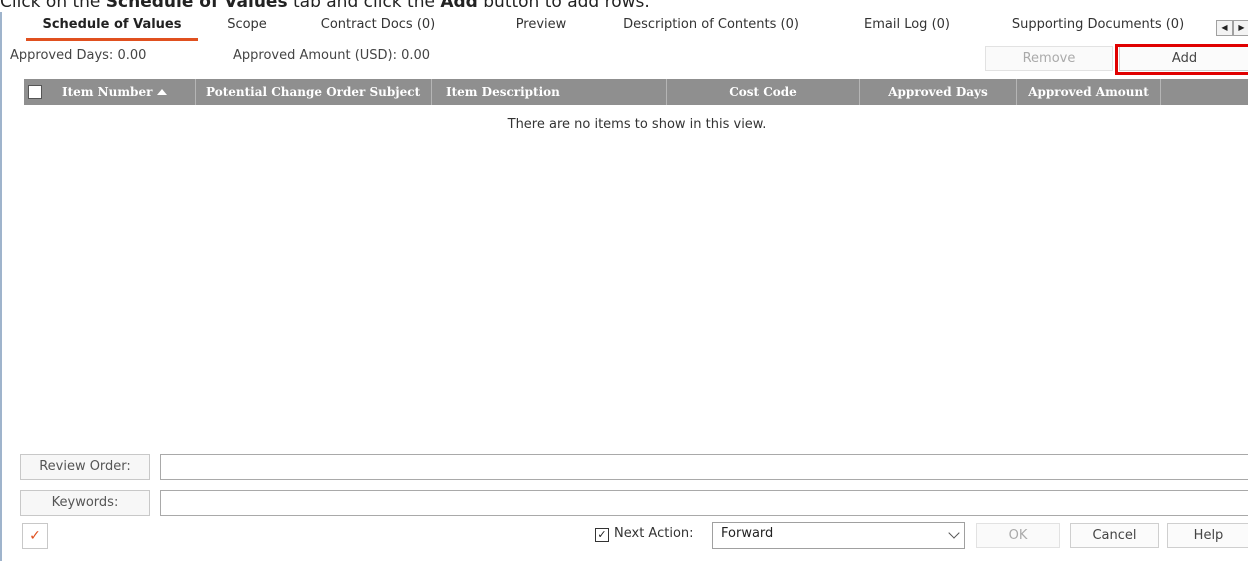 This screenshot has height=561, width=1248. What do you see at coordinates (1183, 58) in the screenshot?
I see `add-button: Add` at bounding box center [1183, 58].